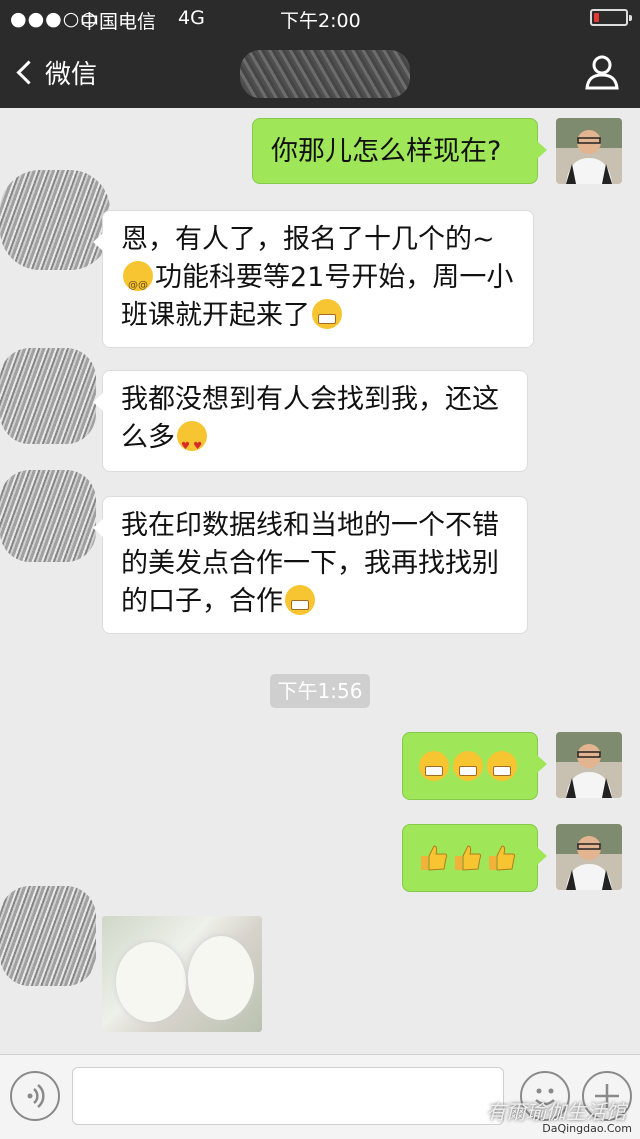 The width and height of the screenshot is (640, 1139). What do you see at coordinates (182, 974) in the screenshot?
I see `bunny-photo` at bounding box center [182, 974].